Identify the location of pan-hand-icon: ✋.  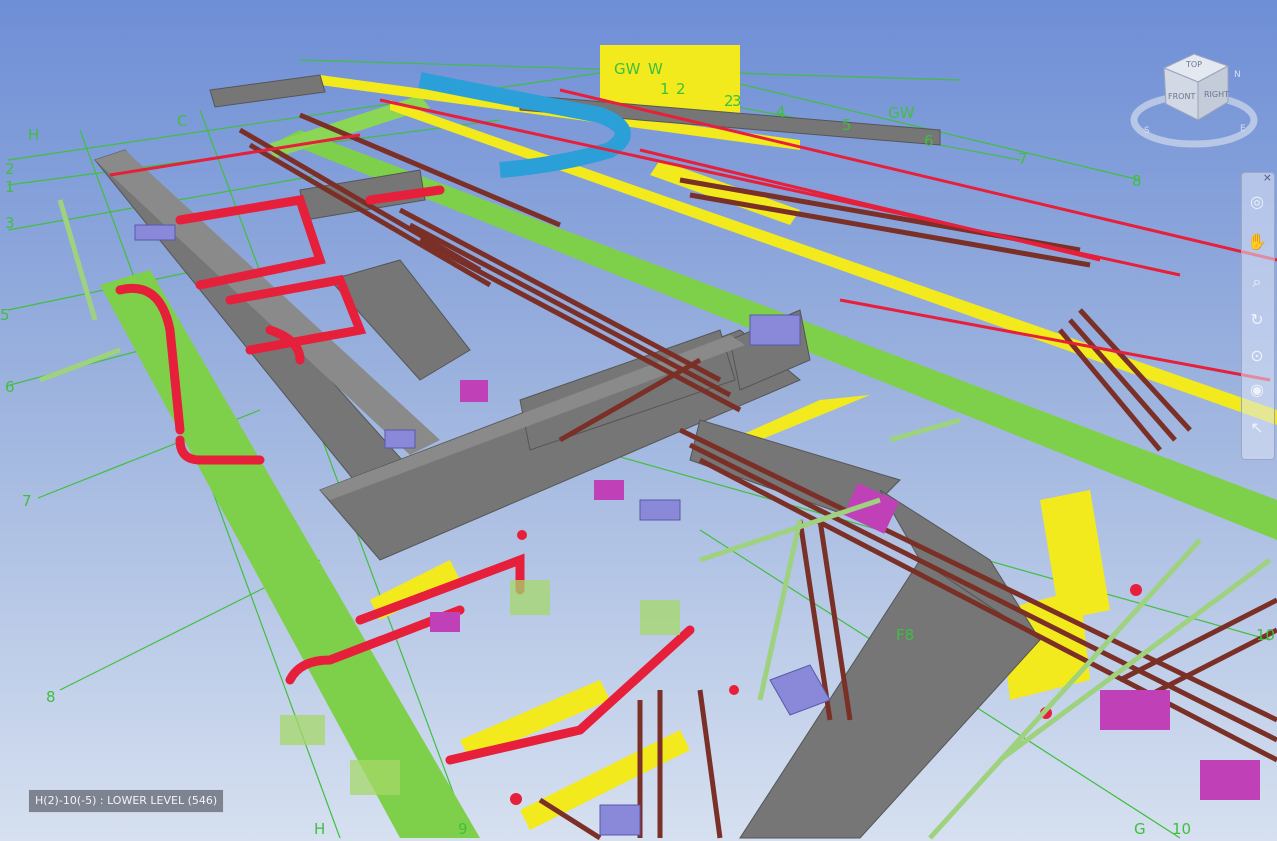
(1257, 242).